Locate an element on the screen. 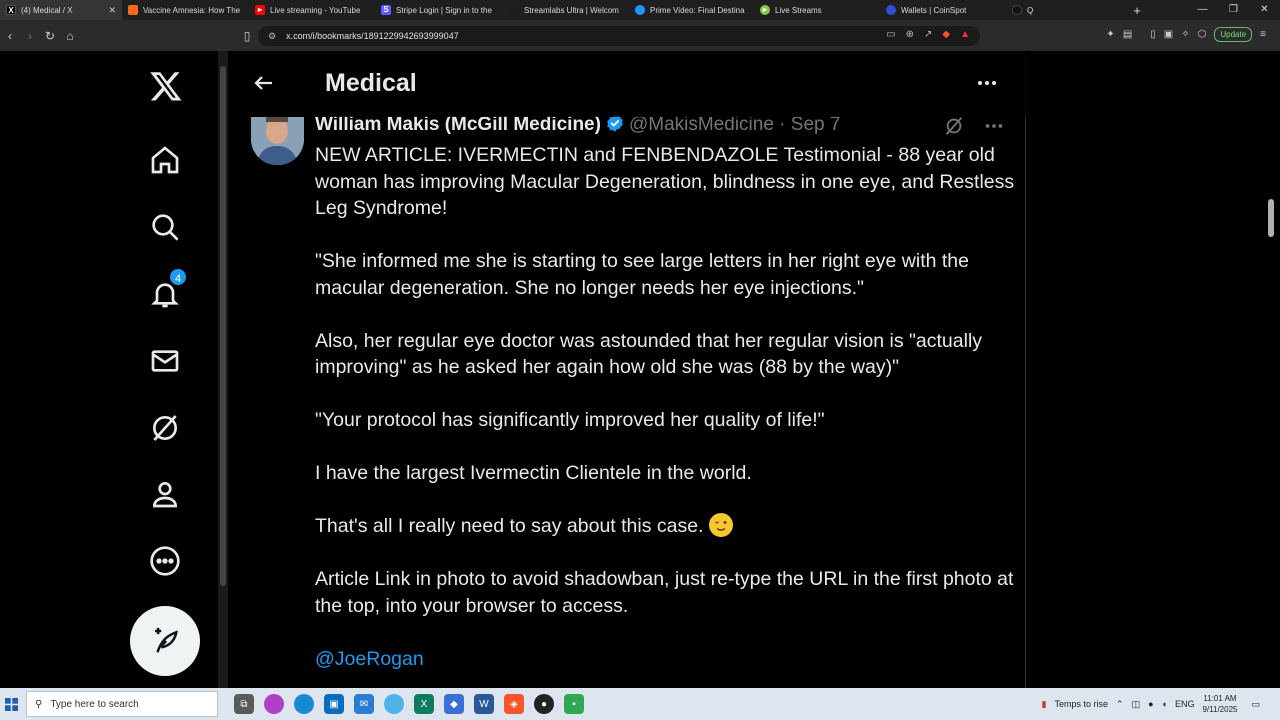 The width and height of the screenshot is (1280, 720). notification-center-icon: ▭ is located at coordinates (1255, 704).